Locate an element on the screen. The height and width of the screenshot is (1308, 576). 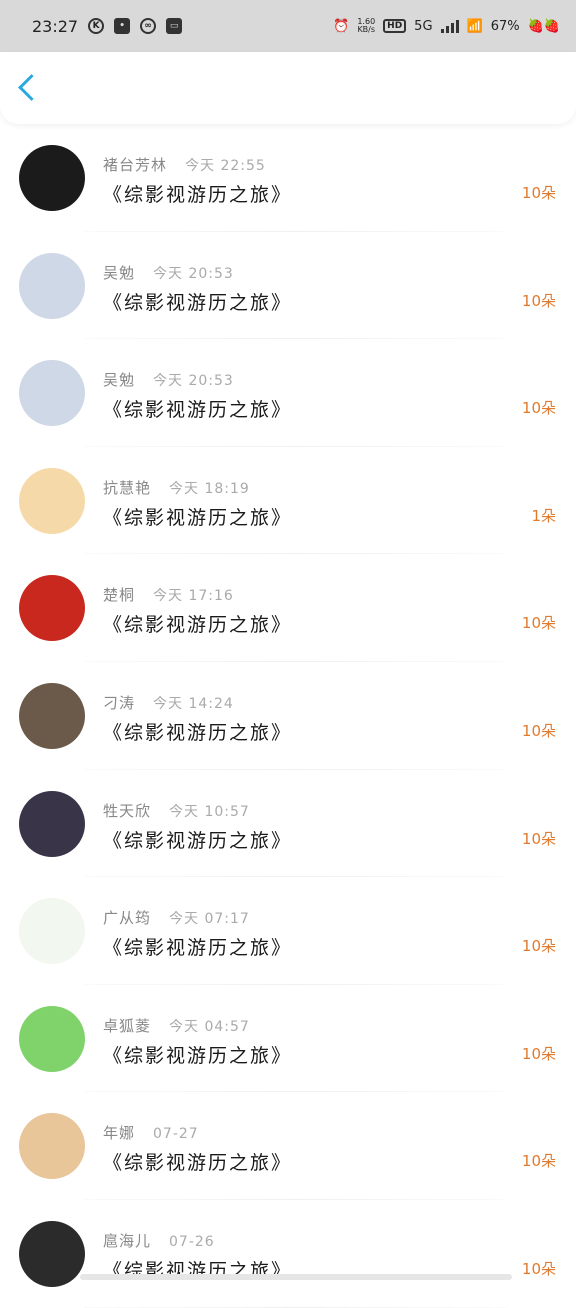
alarm-icon: ⏰ is located at coordinates (341, 26).